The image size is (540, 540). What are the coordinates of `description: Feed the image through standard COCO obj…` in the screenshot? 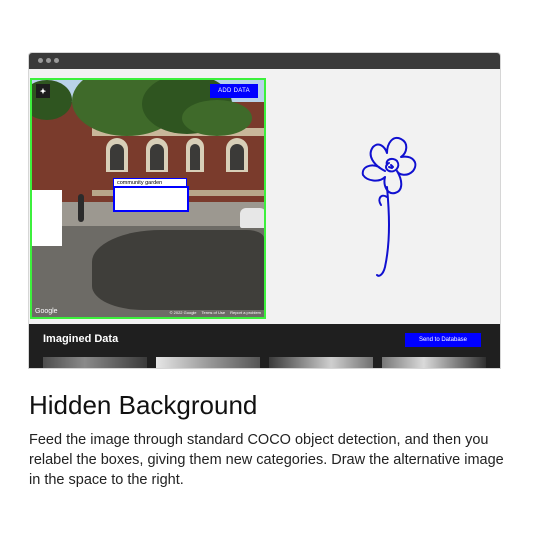 It's located at (266, 460).